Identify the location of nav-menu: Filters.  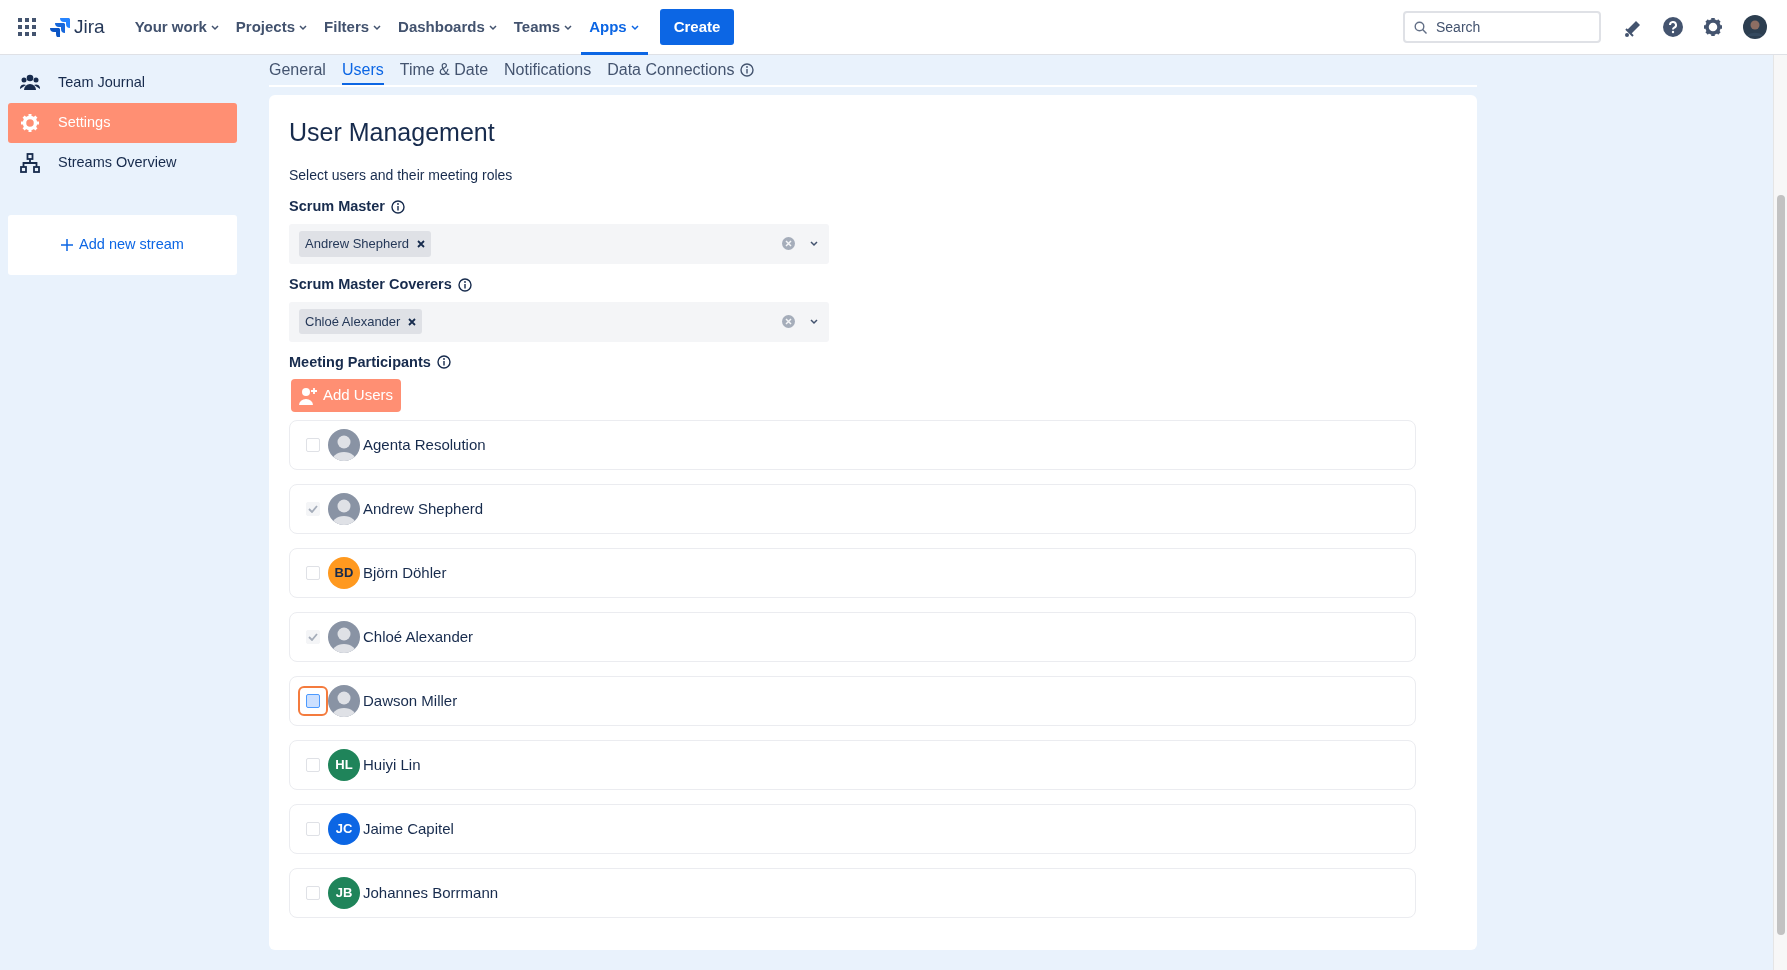
(353, 27).